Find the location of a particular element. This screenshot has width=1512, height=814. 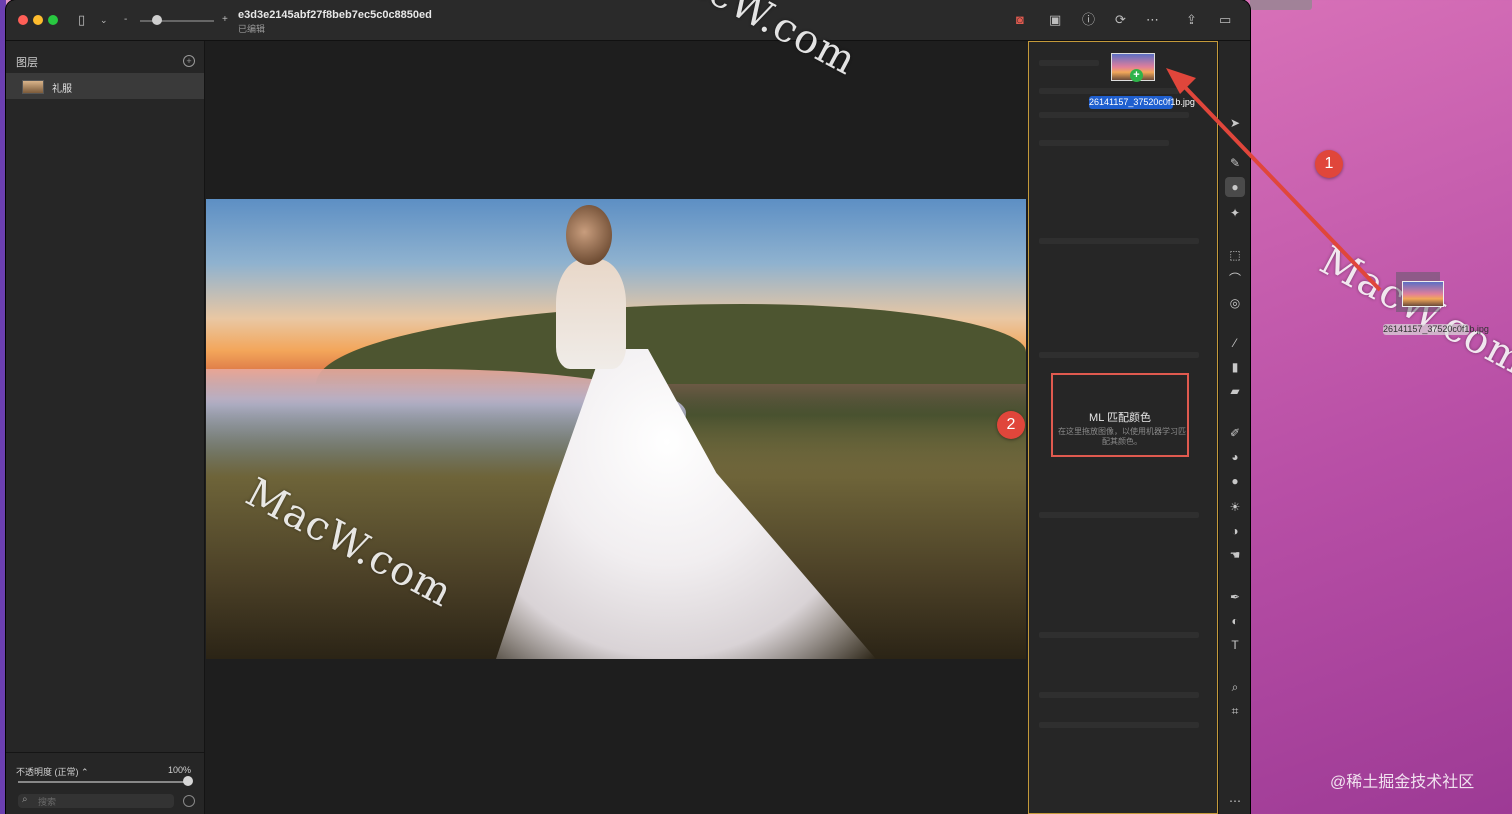

quick-select-icon: ◎ is located at coordinates (1235, 303).